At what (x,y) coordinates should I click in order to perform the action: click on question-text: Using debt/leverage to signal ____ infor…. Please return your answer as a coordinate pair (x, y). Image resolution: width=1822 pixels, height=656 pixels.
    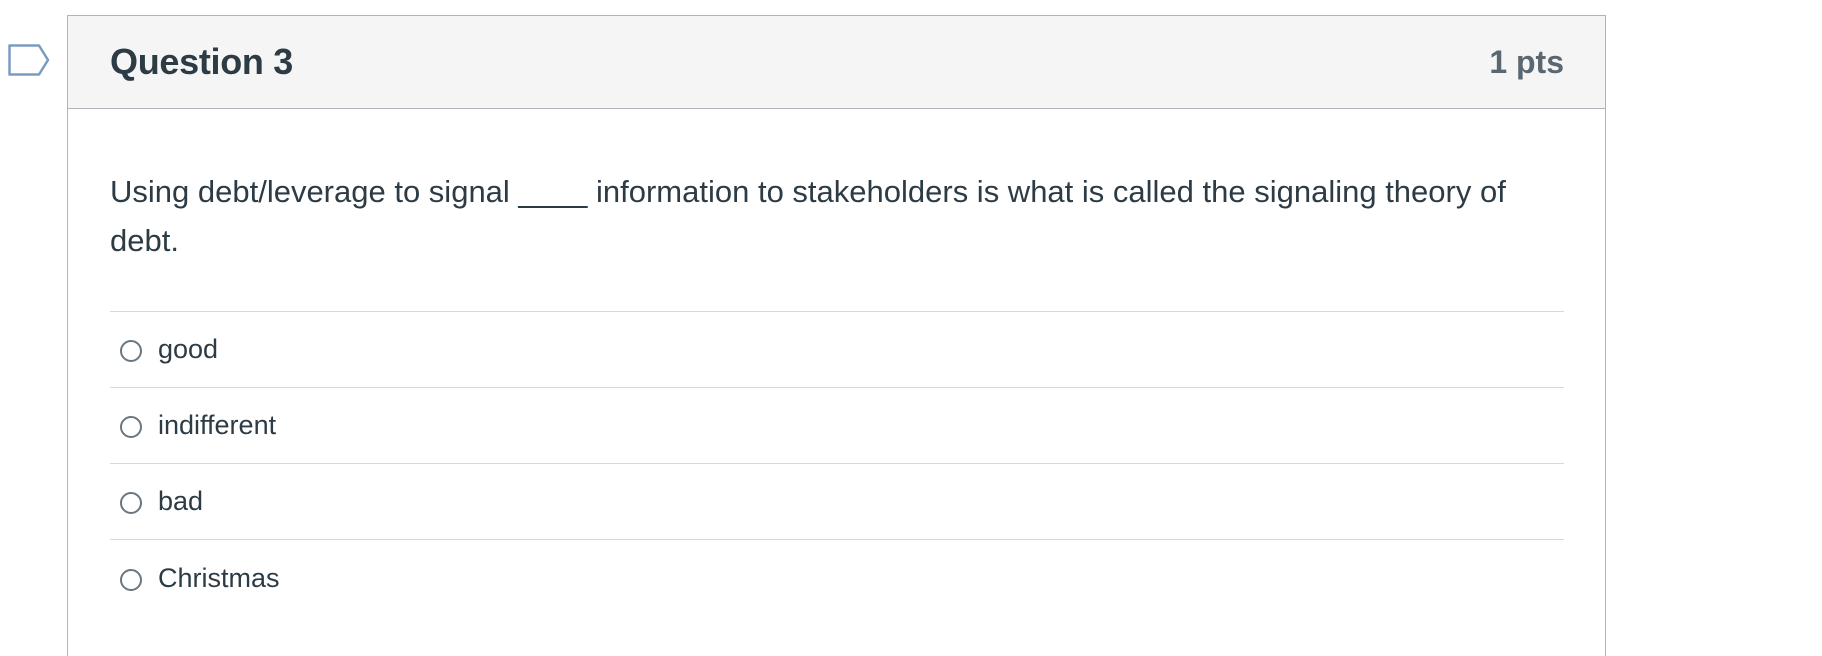
    Looking at the image, I should click on (808, 216).